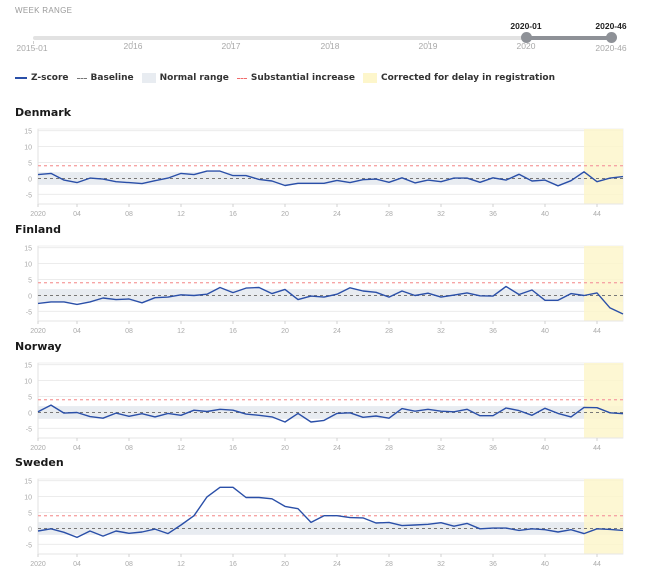 This screenshot has width=645, height=574. Describe the element at coordinates (81, 78) in the screenshot. I see `baseline-dash-icon` at that location.